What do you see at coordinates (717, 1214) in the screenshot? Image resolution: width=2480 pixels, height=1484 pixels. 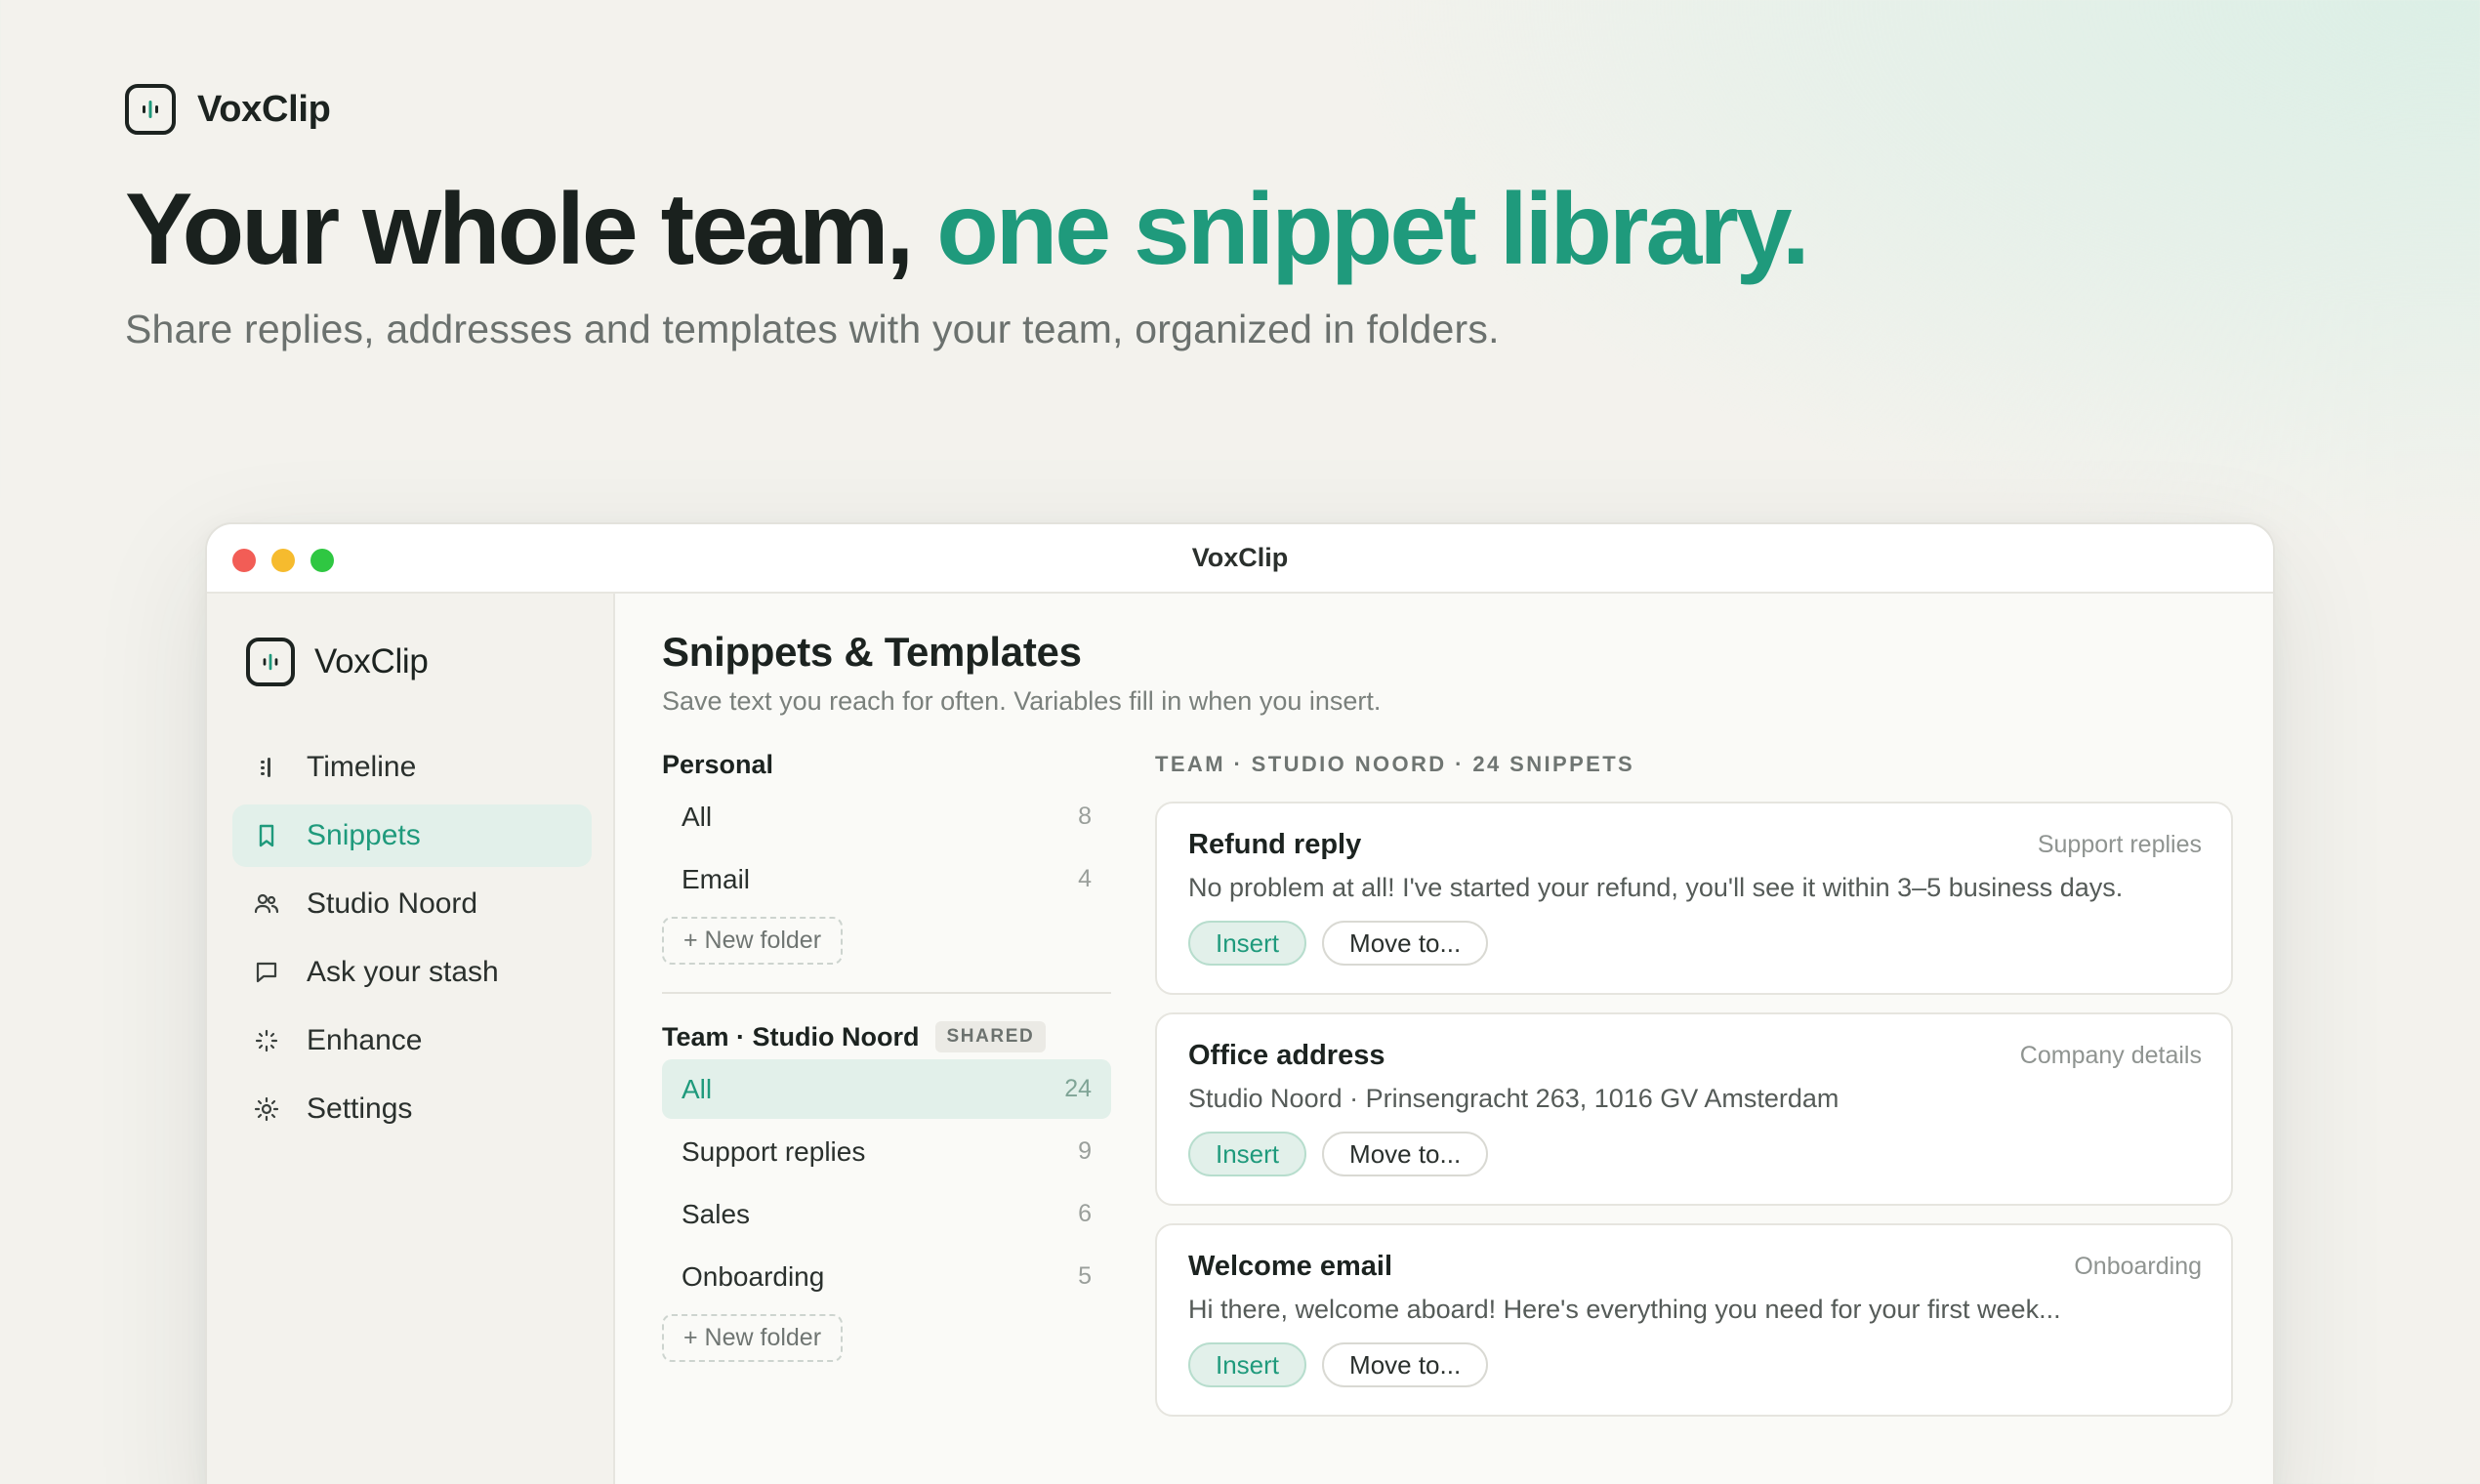 I see `folder-name: Sales` at bounding box center [717, 1214].